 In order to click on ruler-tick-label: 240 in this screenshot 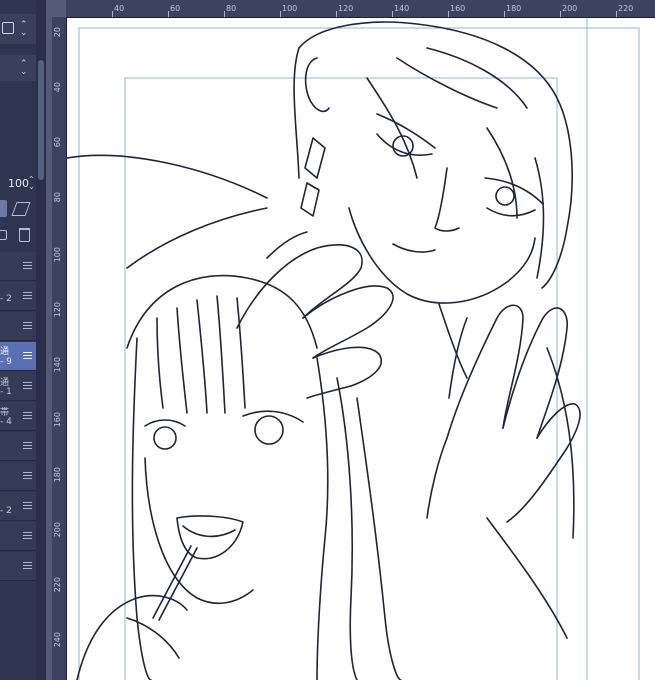, I will do `click(57, 640)`.